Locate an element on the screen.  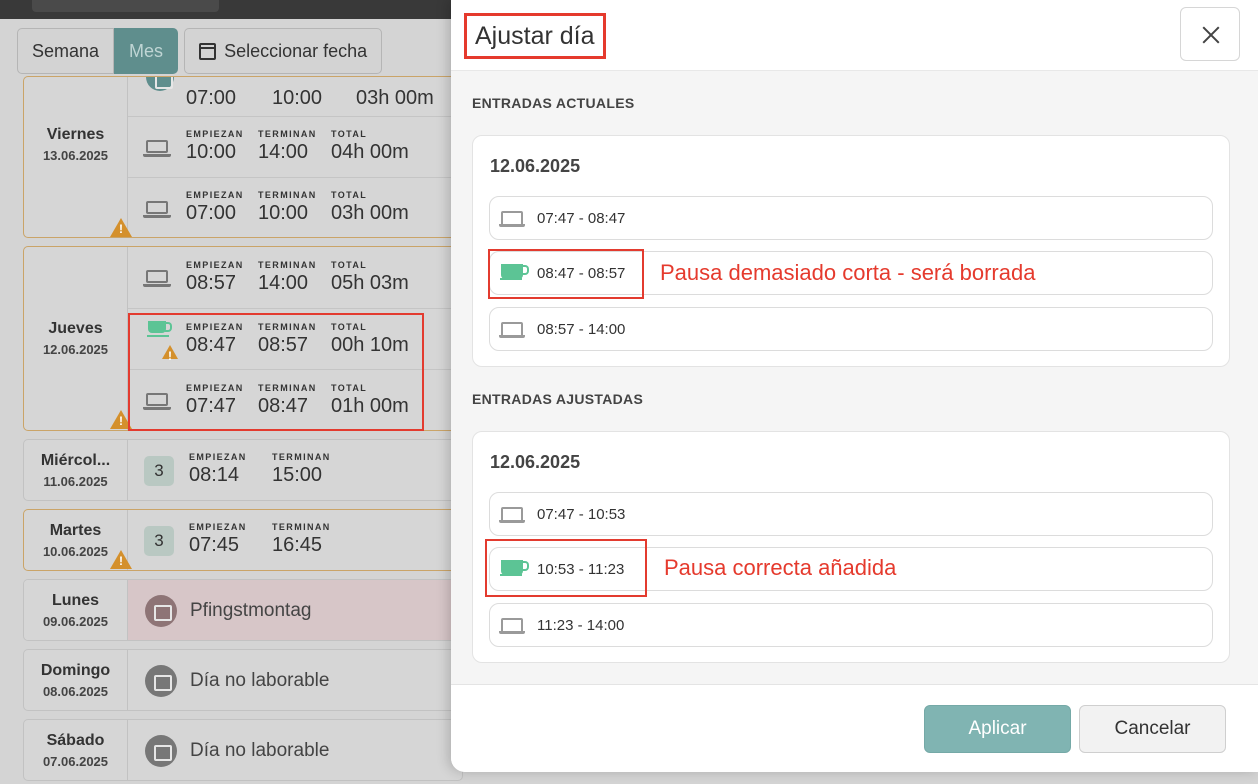
adjusted-entries-heading: ENTRADAS AJUSTADAS is located at coordinates (558, 399).